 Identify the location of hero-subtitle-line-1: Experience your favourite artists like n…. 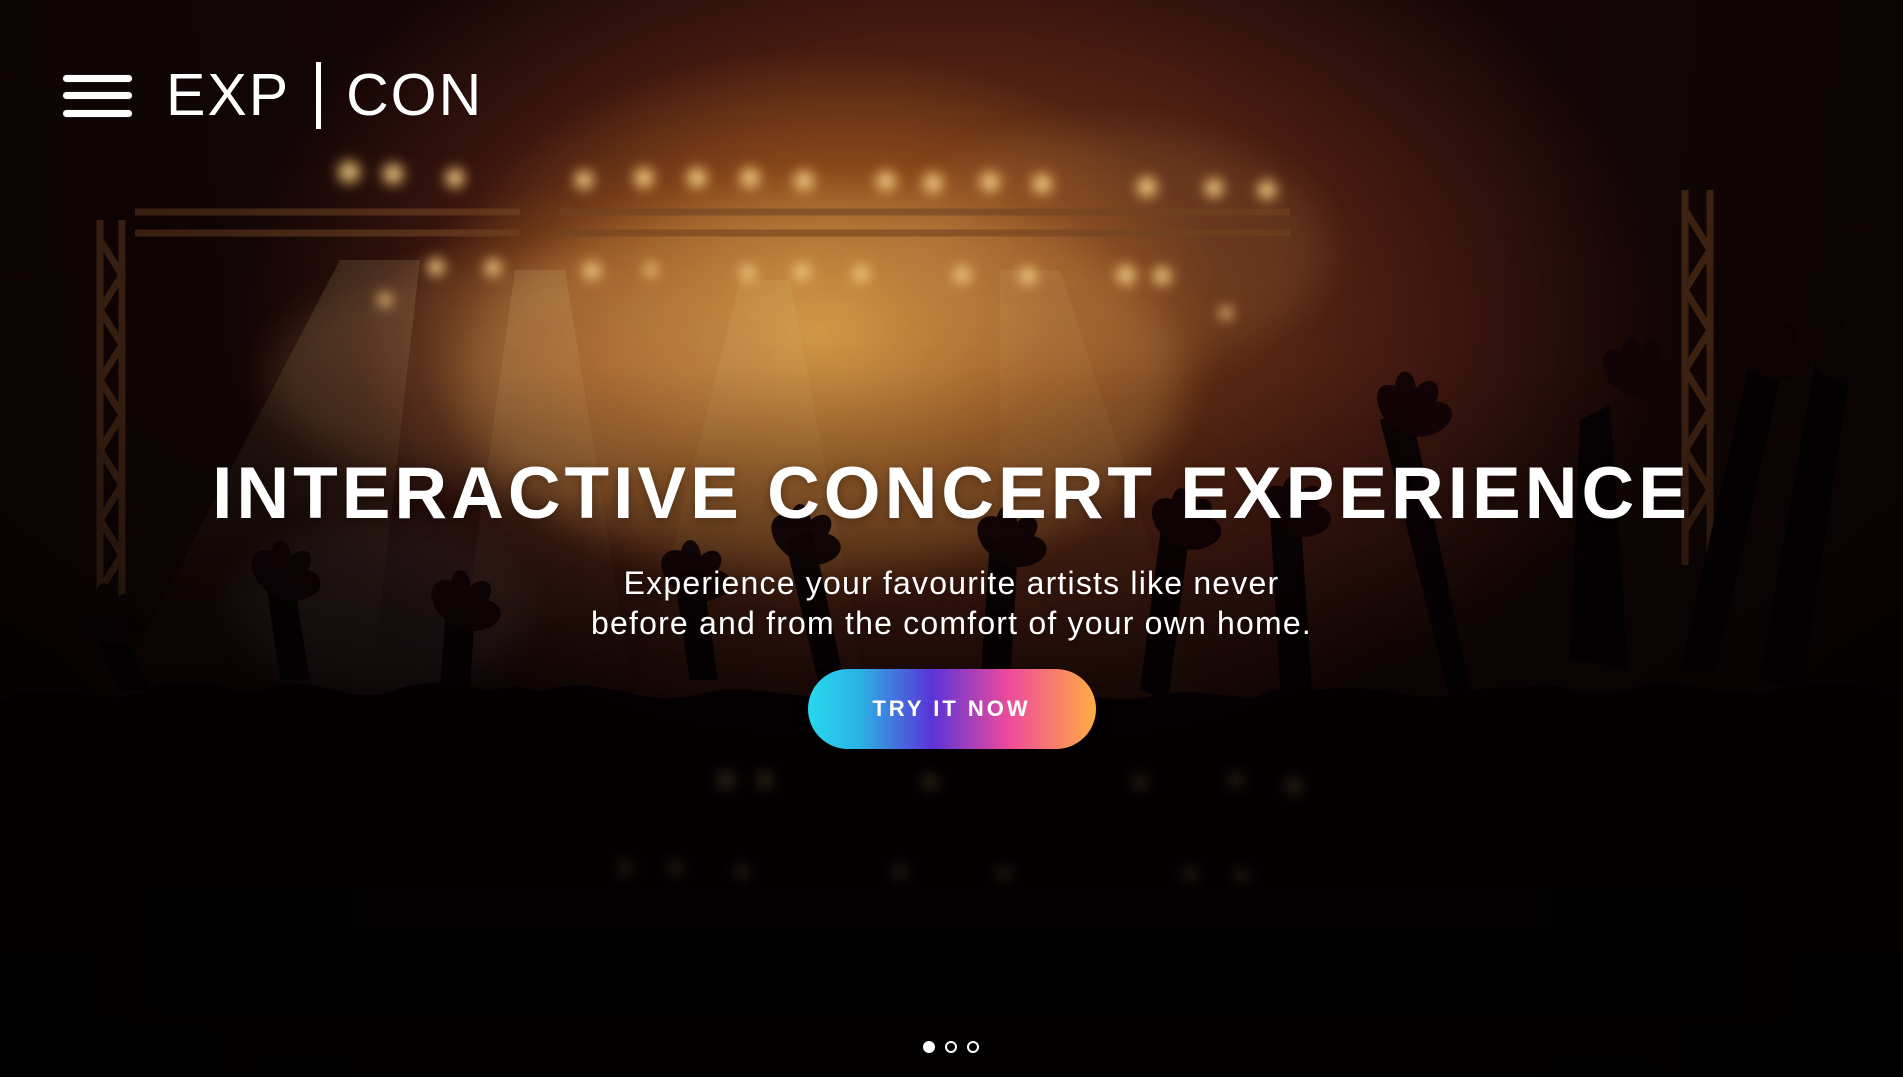
(951, 583).